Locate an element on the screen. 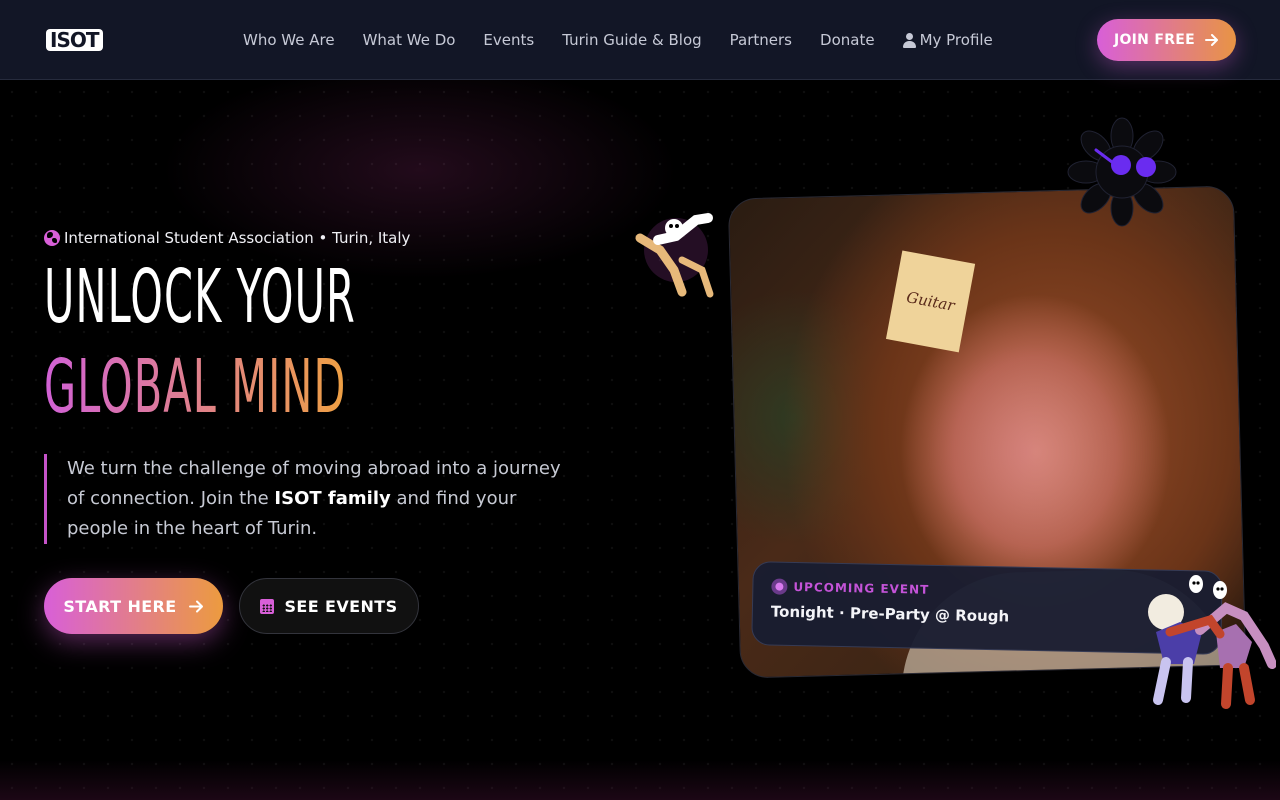 The image size is (1280, 800). start-here-button: START HERE is located at coordinates (133, 606).